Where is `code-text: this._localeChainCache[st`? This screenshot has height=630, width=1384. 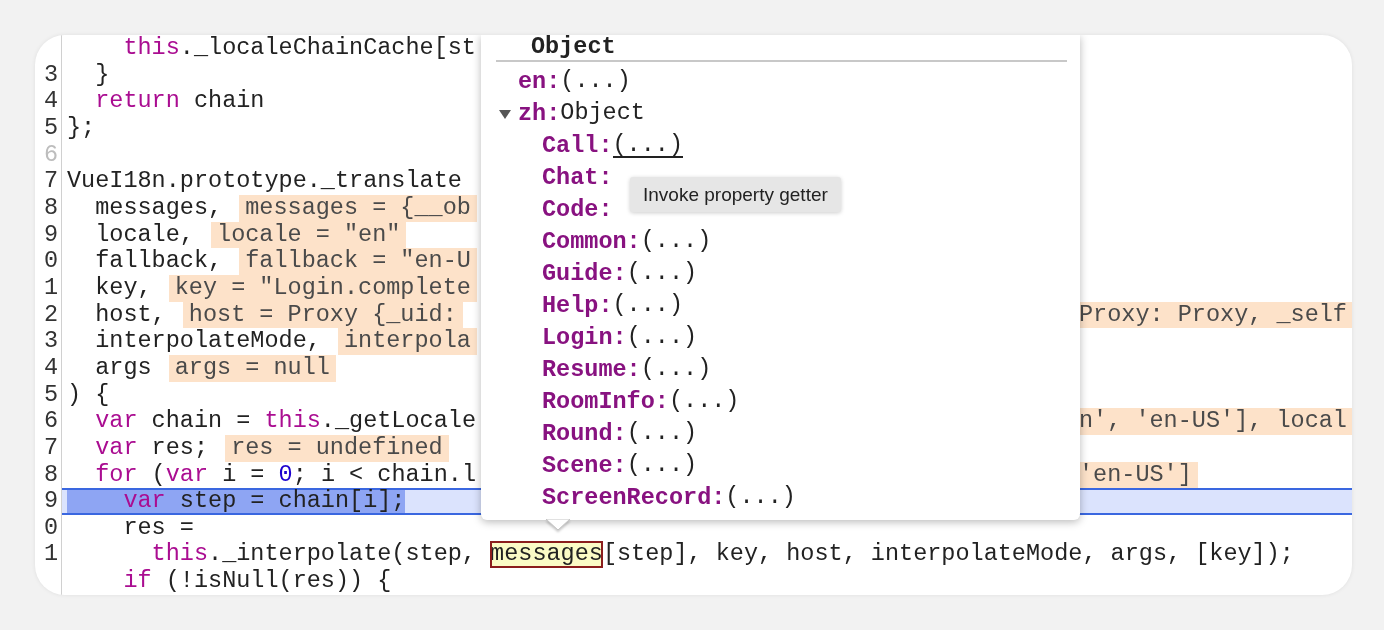
code-text: this._localeChainCache[st is located at coordinates (299, 48).